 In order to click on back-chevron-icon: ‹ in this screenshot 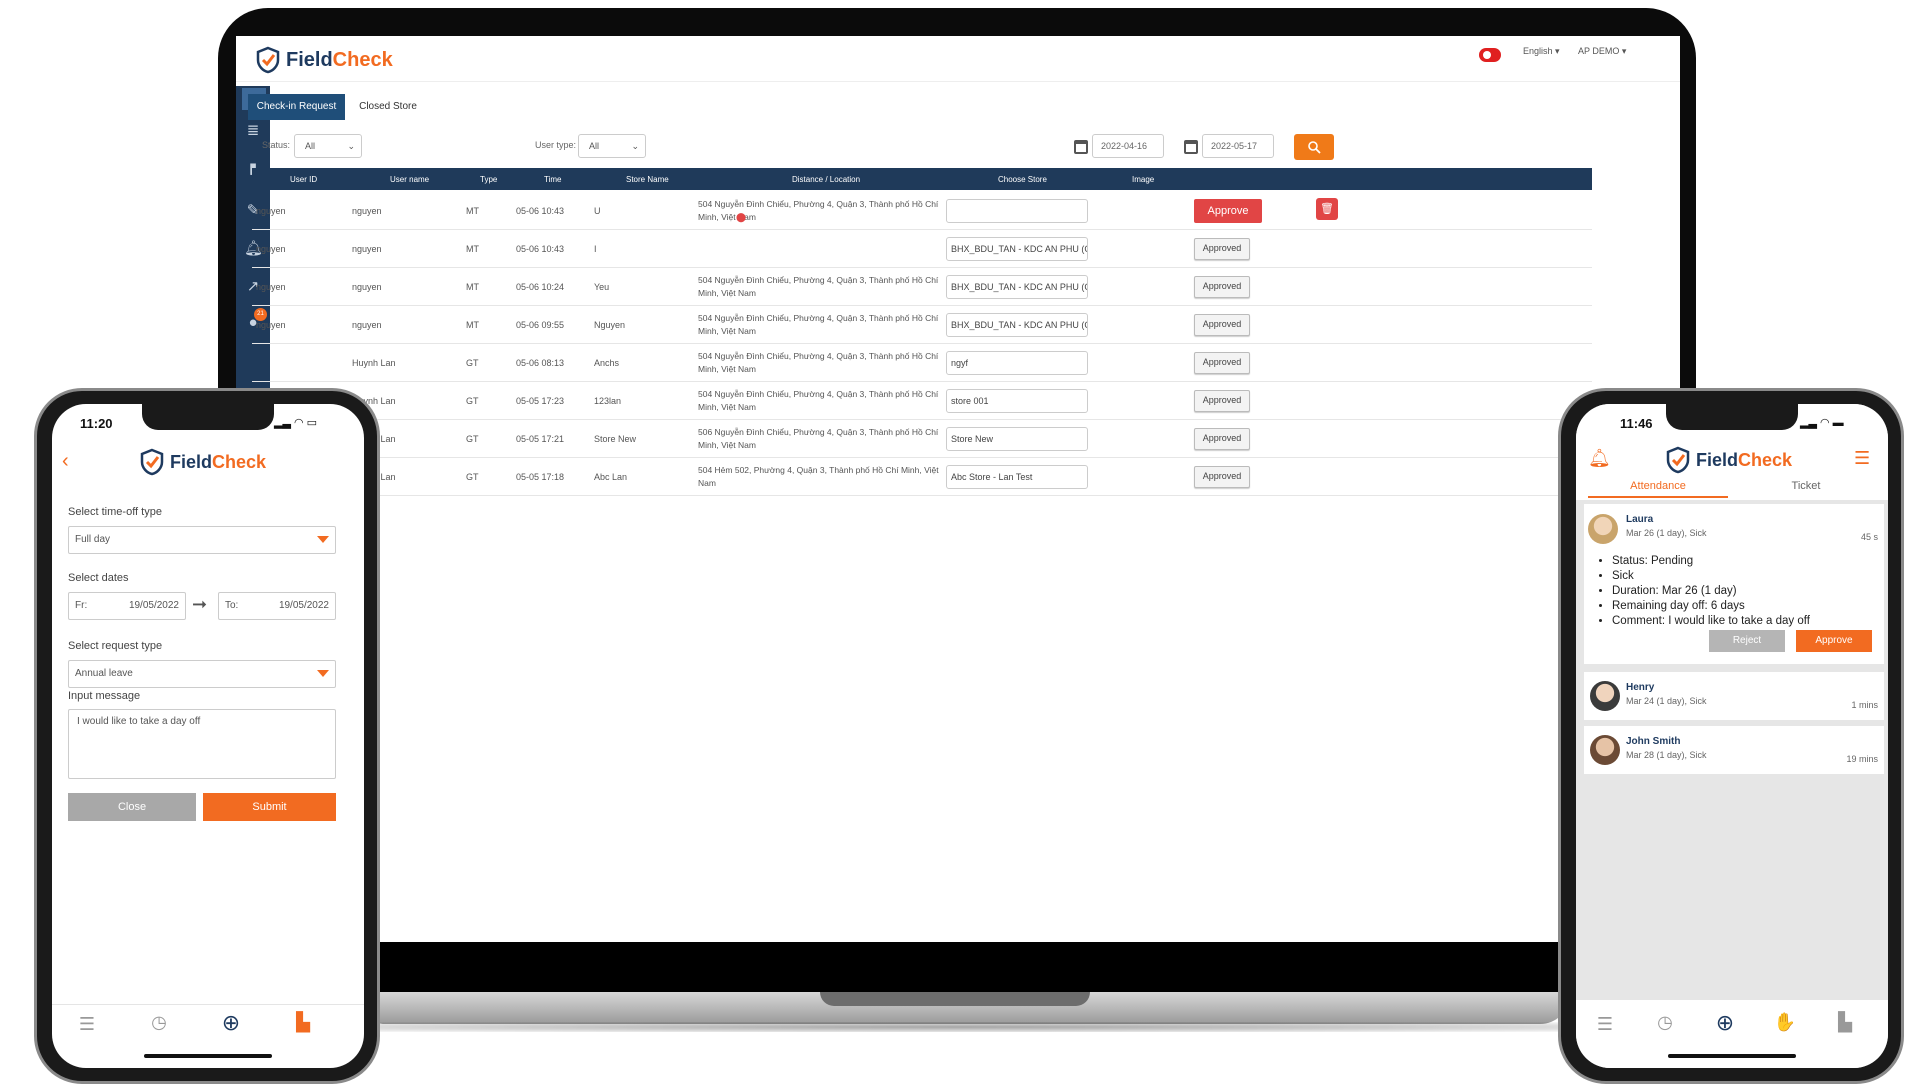, I will do `click(65, 461)`.